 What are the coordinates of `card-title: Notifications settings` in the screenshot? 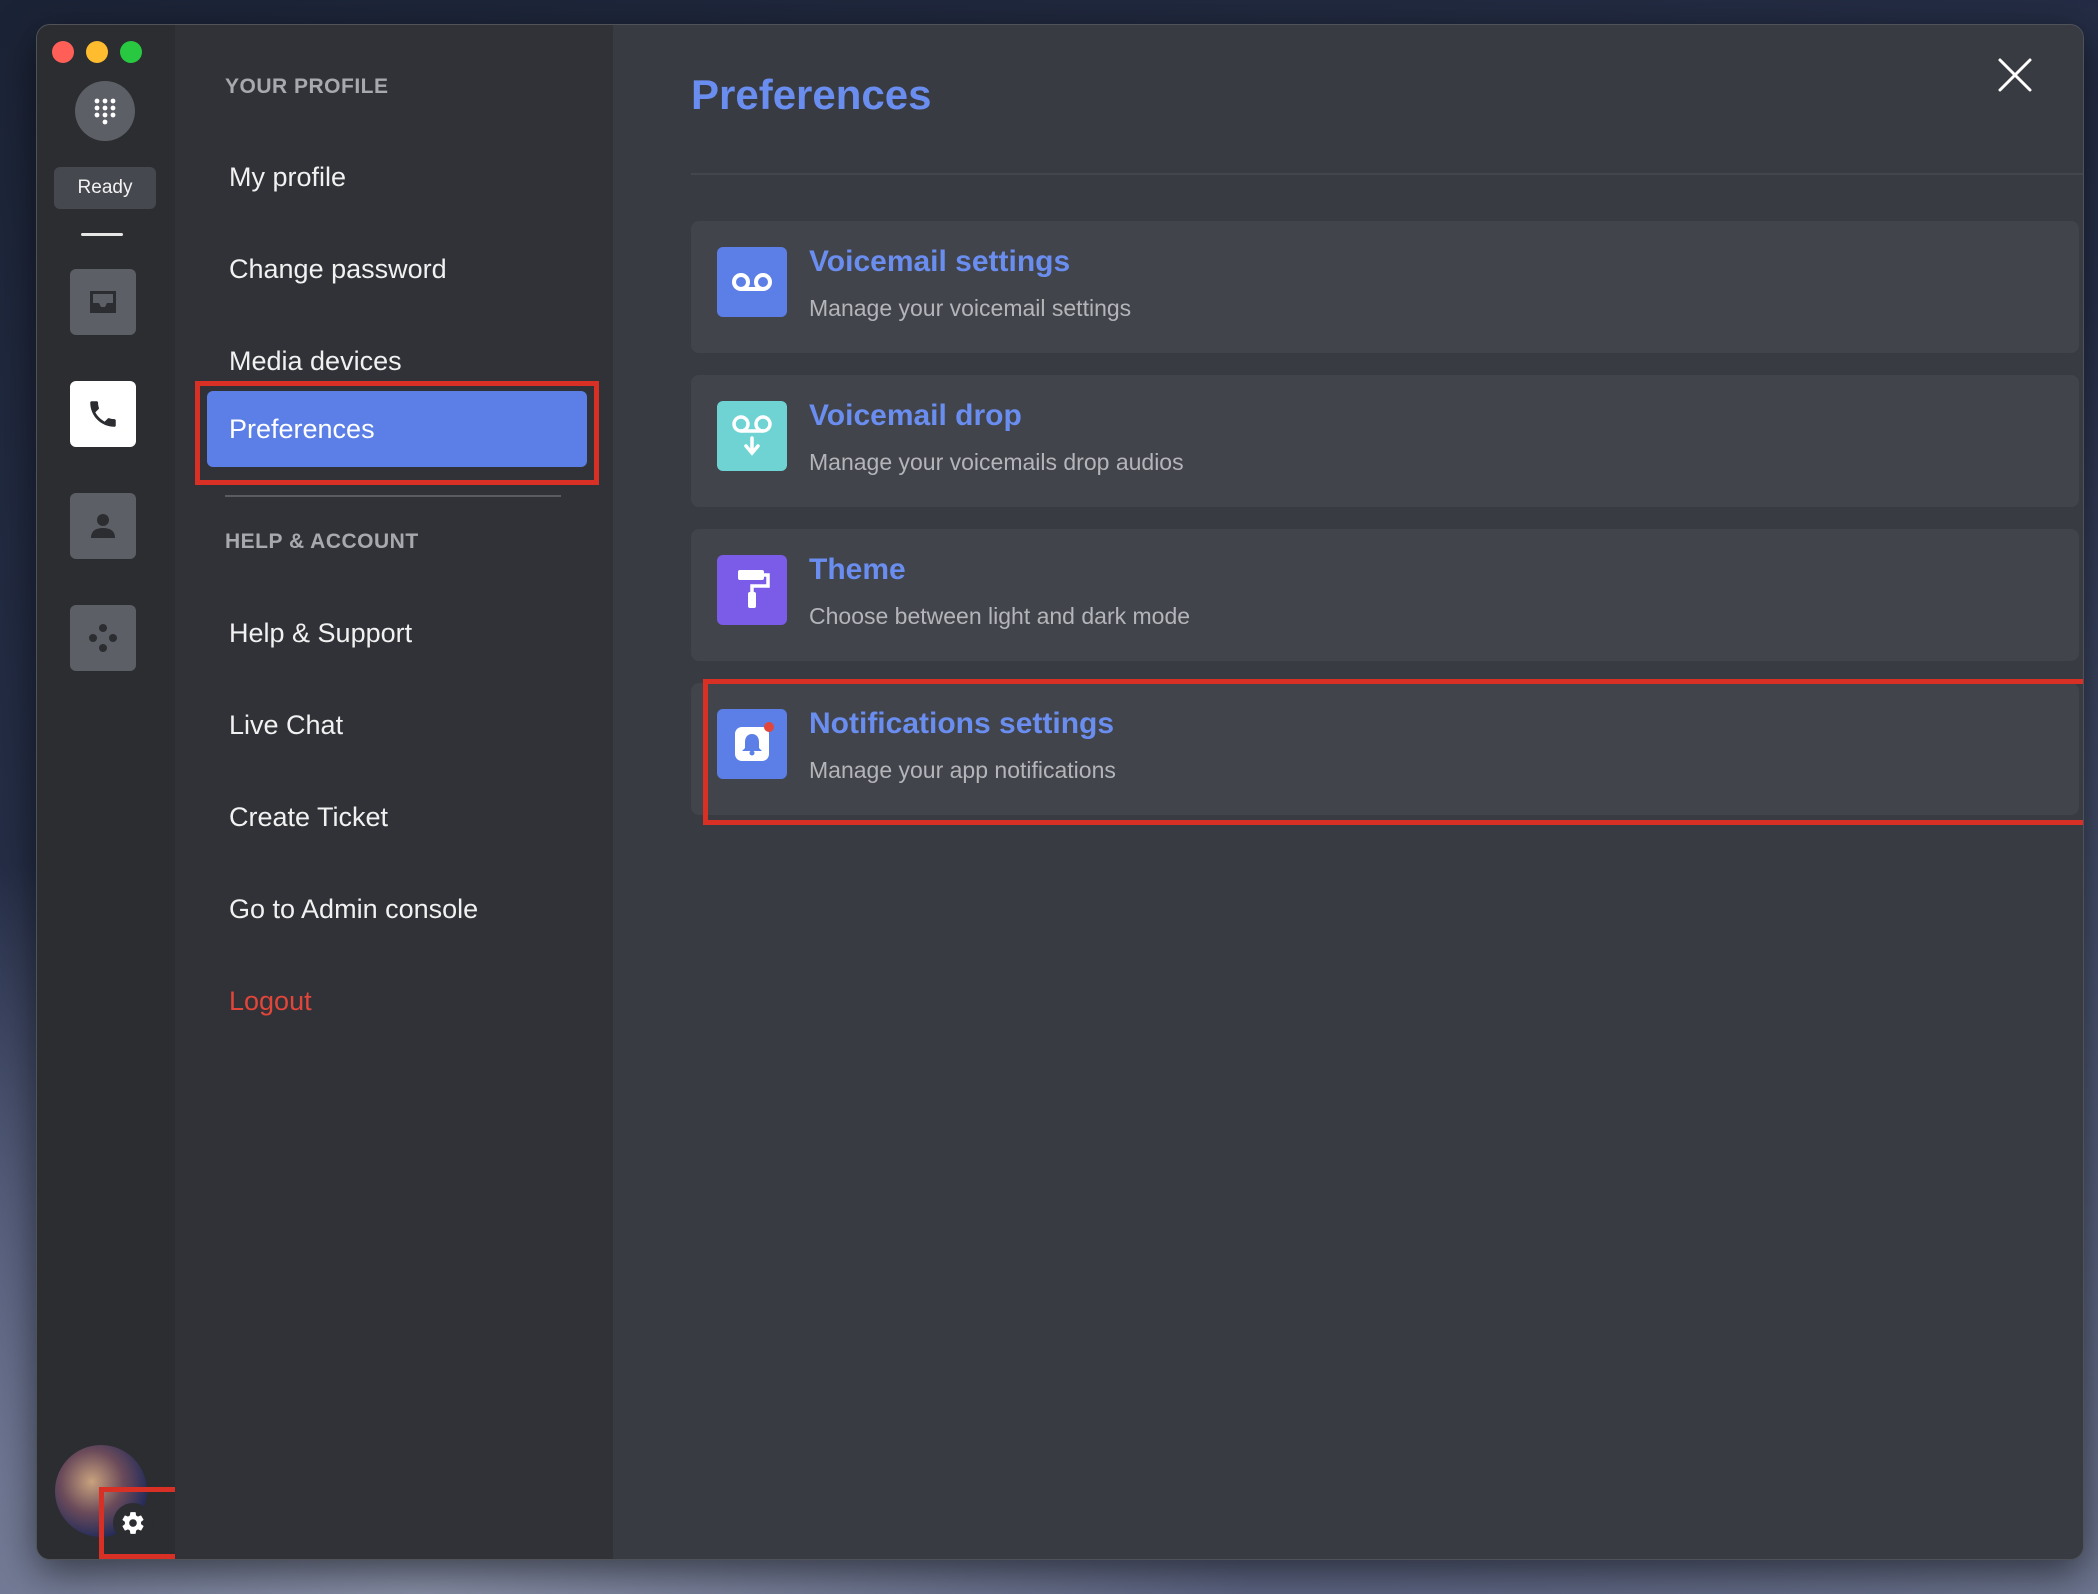 It's located at (962, 723).